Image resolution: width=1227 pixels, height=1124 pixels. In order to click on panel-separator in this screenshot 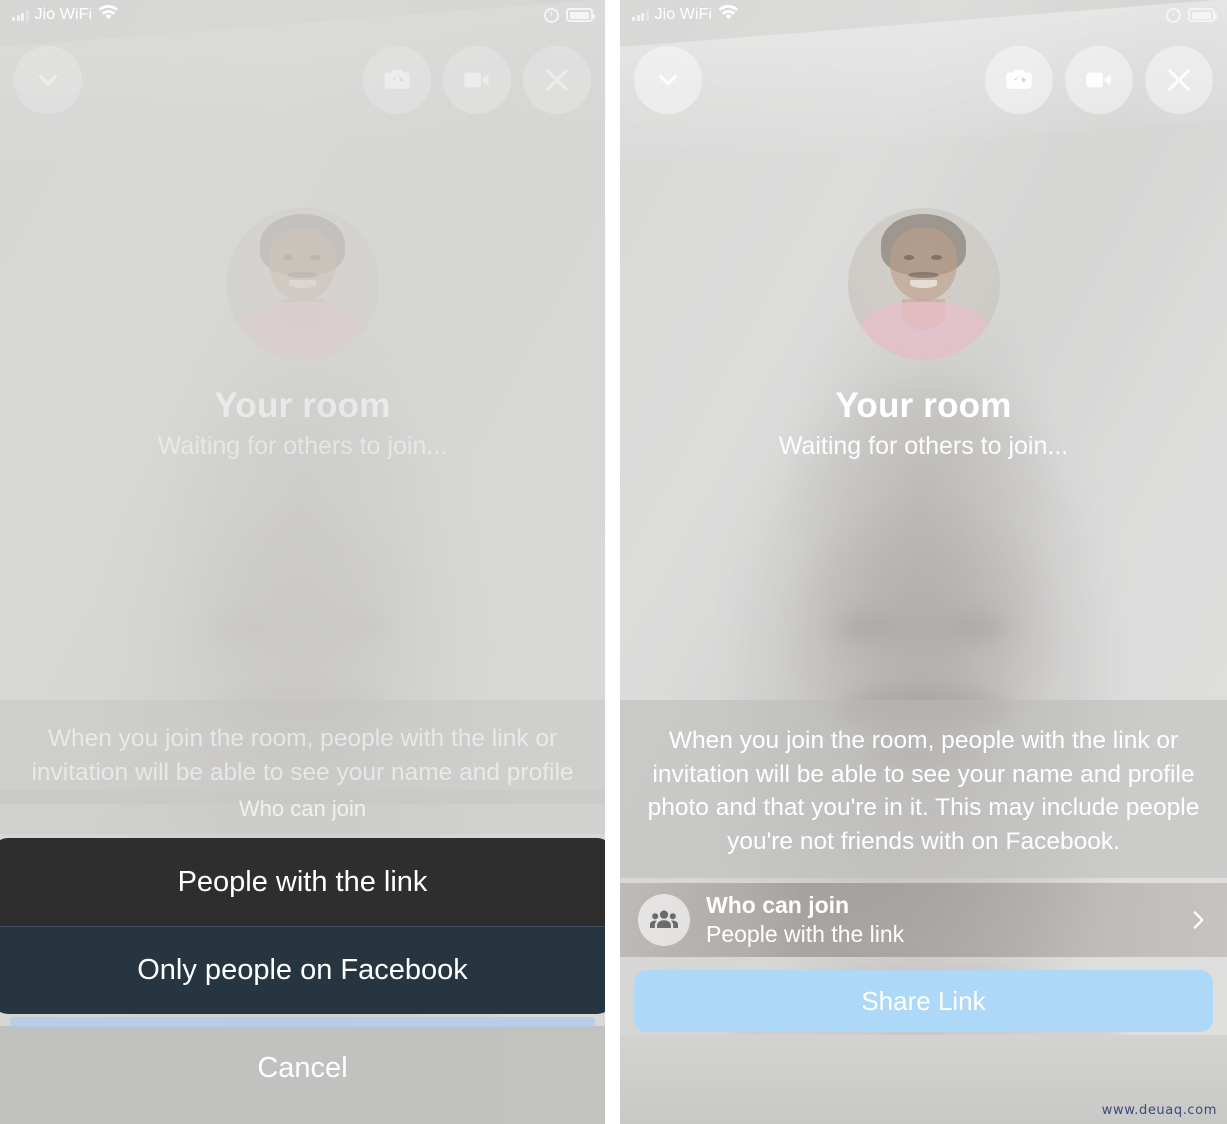, I will do `click(612, 562)`.